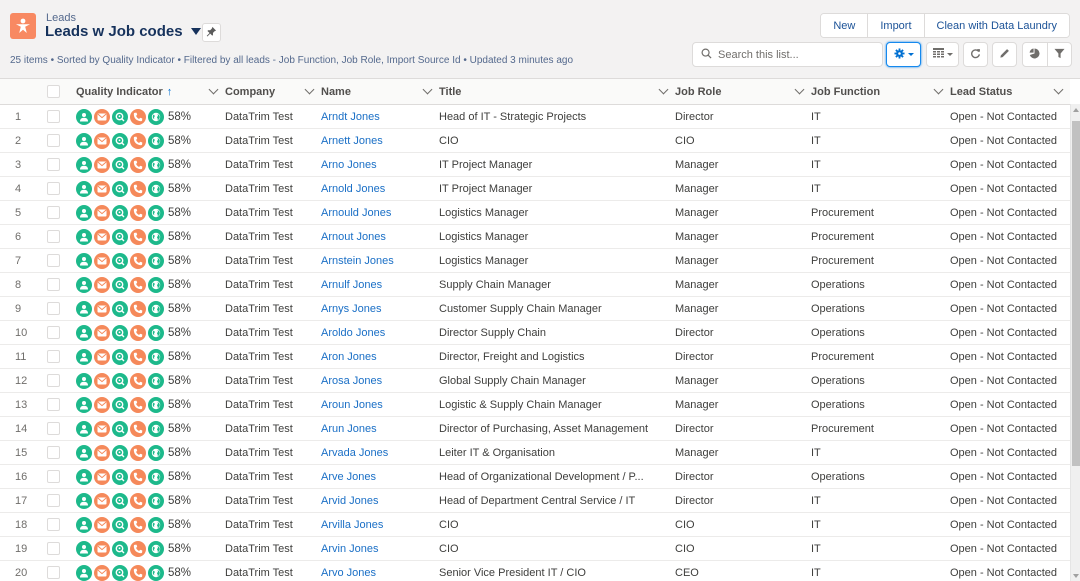 The height and width of the screenshot is (581, 1080). I want to click on lead-name-link: Arnulf Jones, so click(351, 285).